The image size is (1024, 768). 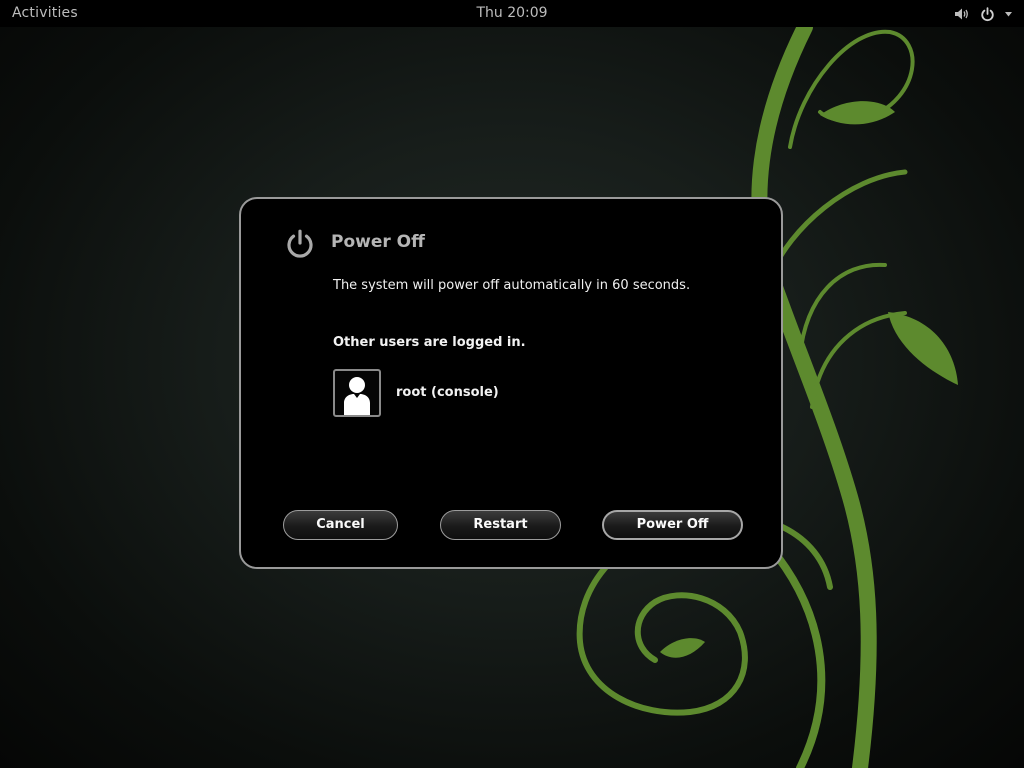 I want to click on clock: Thu 20:09, so click(x=512, y=13).